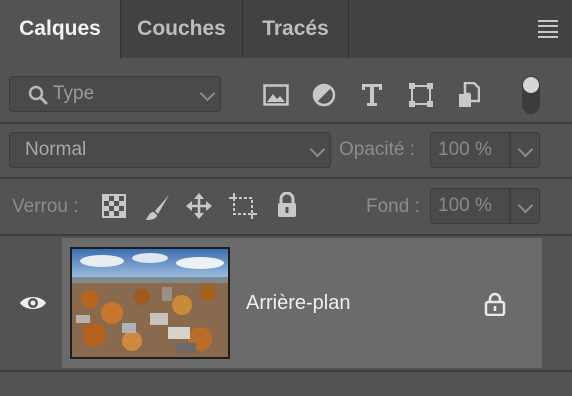  What do you see at coordinates (298, 303) in the screenshot?
I see `layer-name: Arrière-plan` at bounding box center [298, 303].